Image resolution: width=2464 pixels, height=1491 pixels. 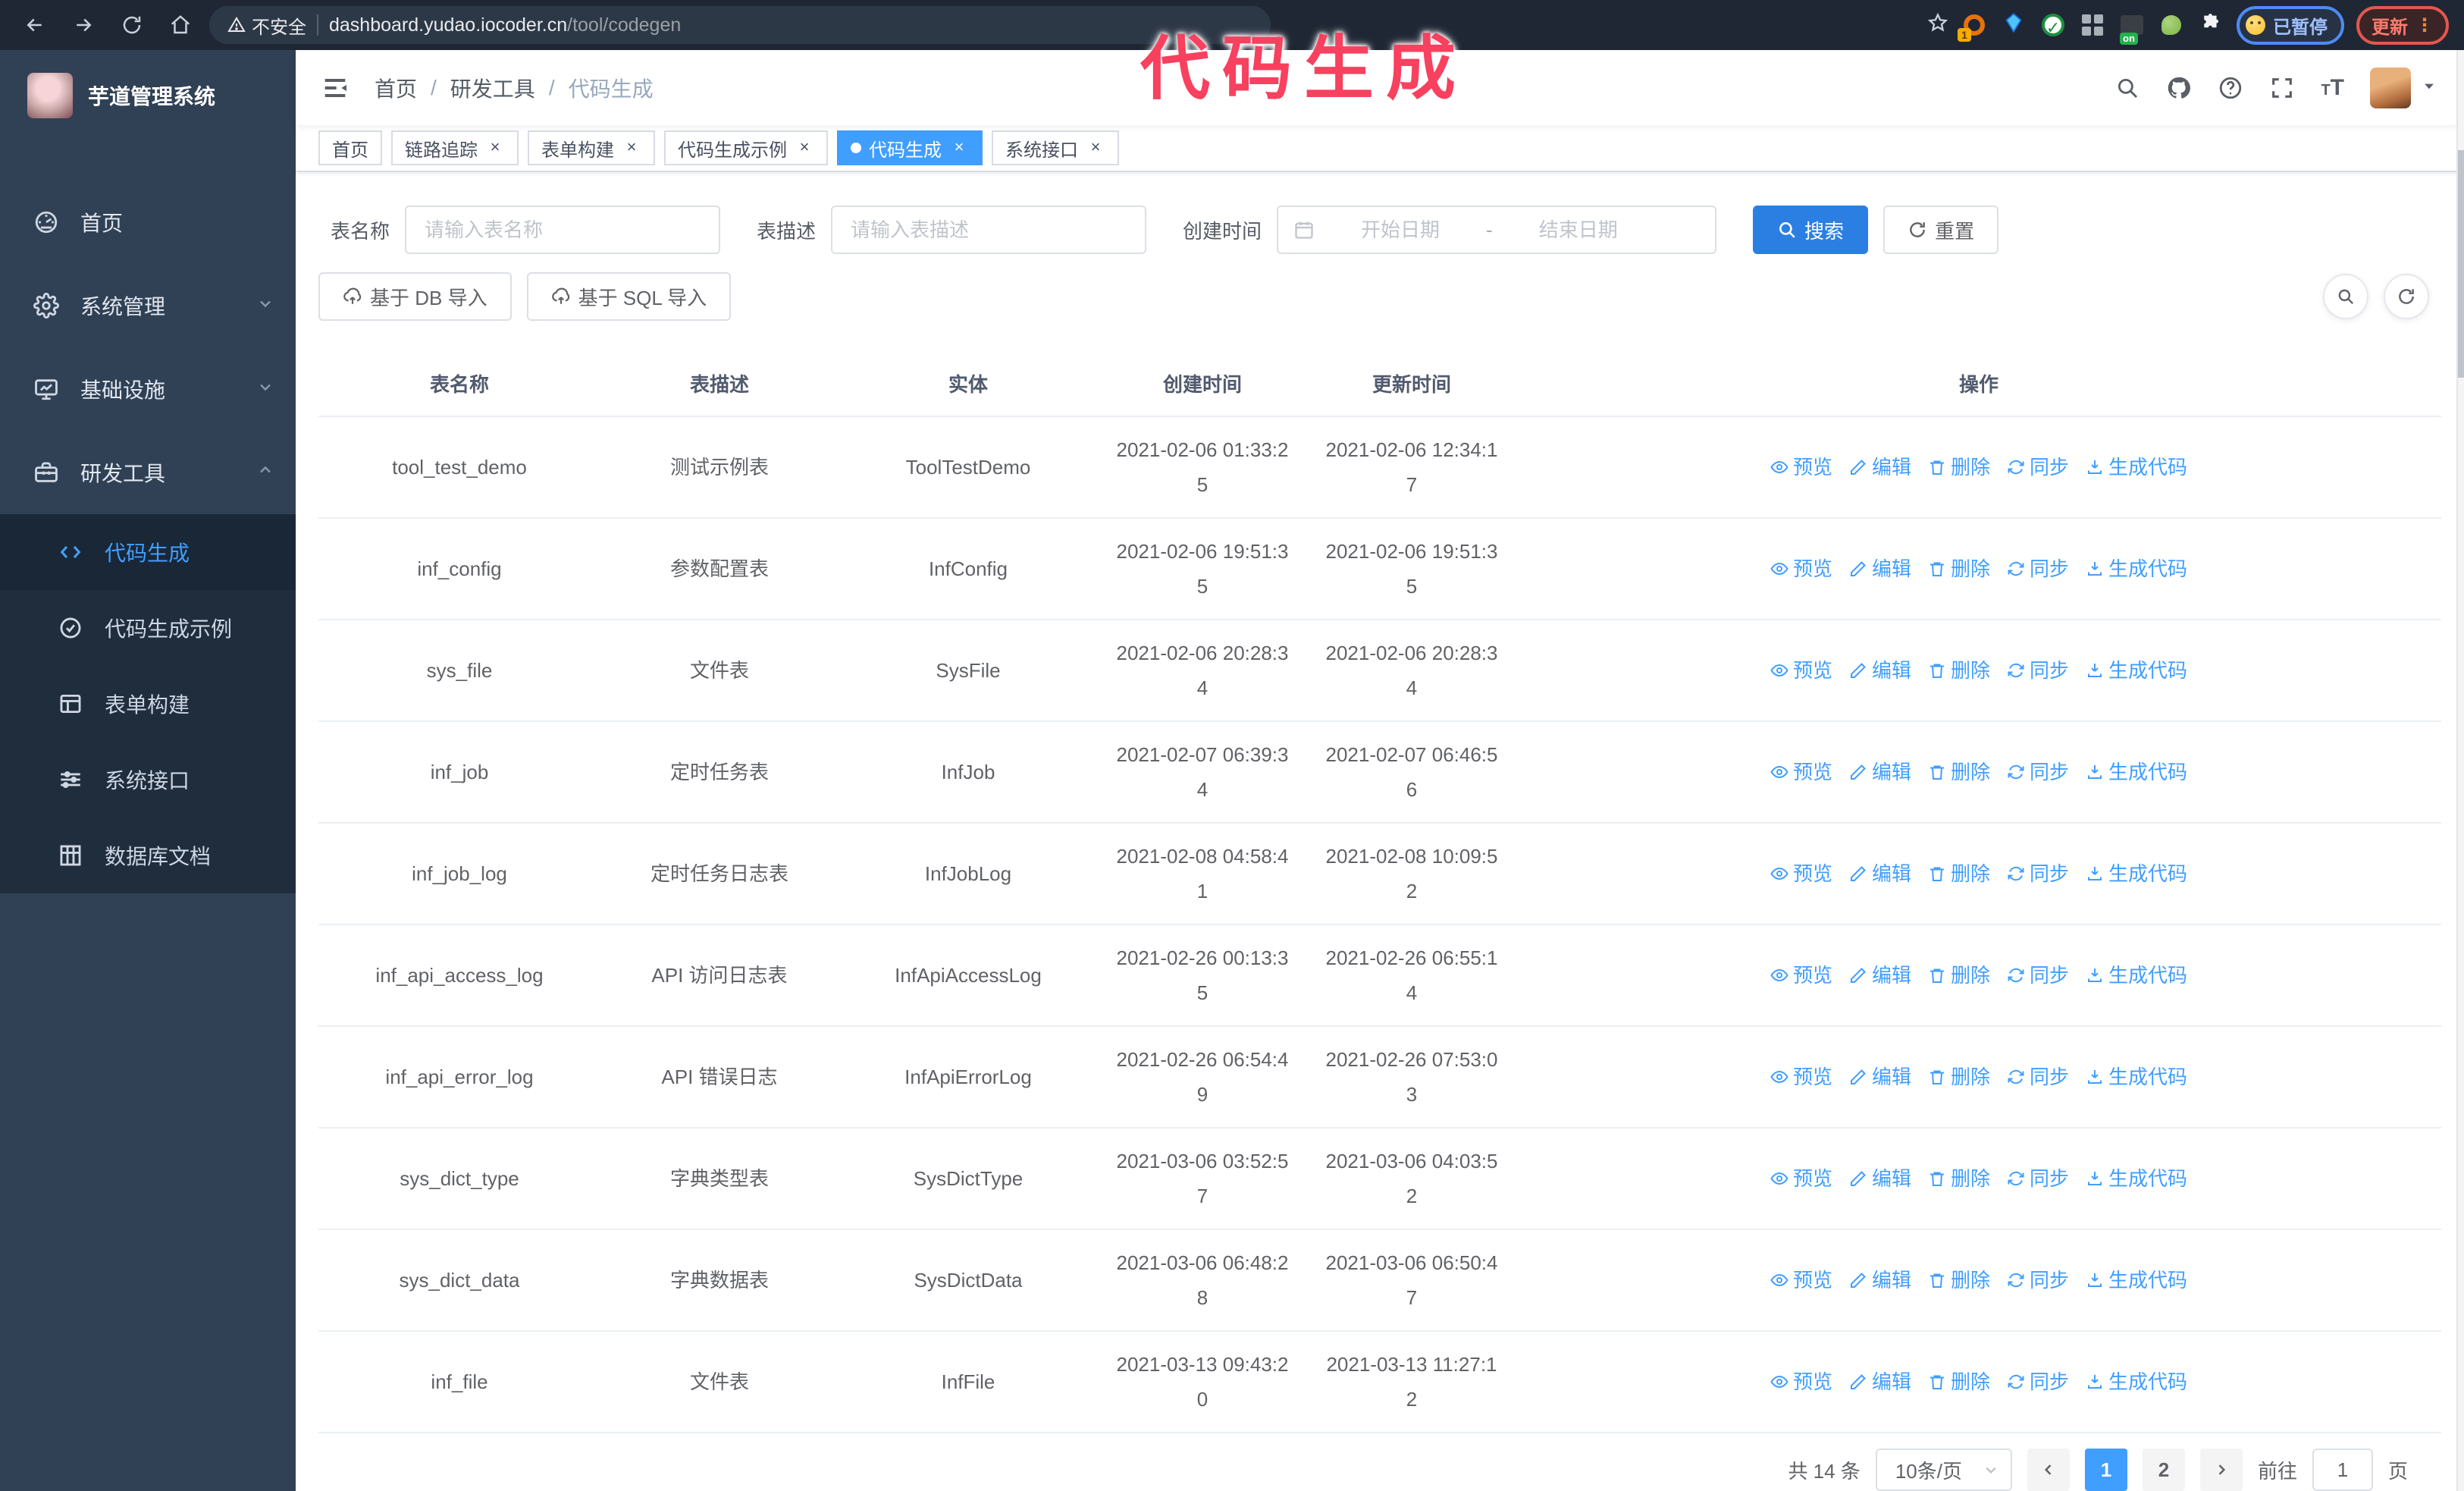 What do you see at coordinates (148, 472) in the screenshot?
I see `sidebar-item-研发工具: 研发工具` at bounding box center [148, 472].